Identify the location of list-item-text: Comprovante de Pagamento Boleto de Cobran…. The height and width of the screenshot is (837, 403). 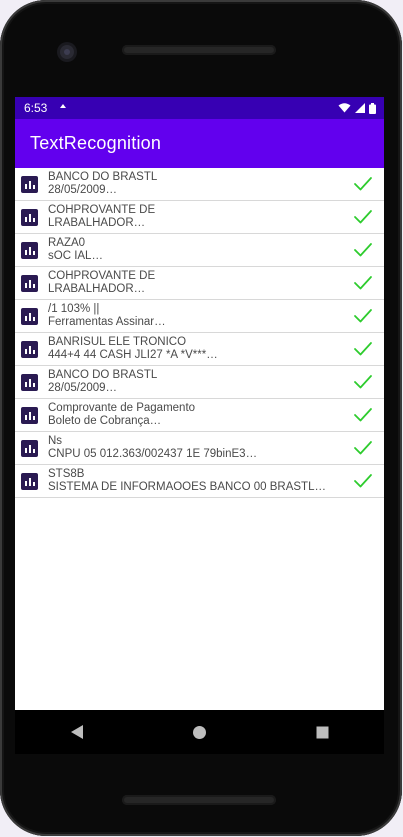
(200, 415).